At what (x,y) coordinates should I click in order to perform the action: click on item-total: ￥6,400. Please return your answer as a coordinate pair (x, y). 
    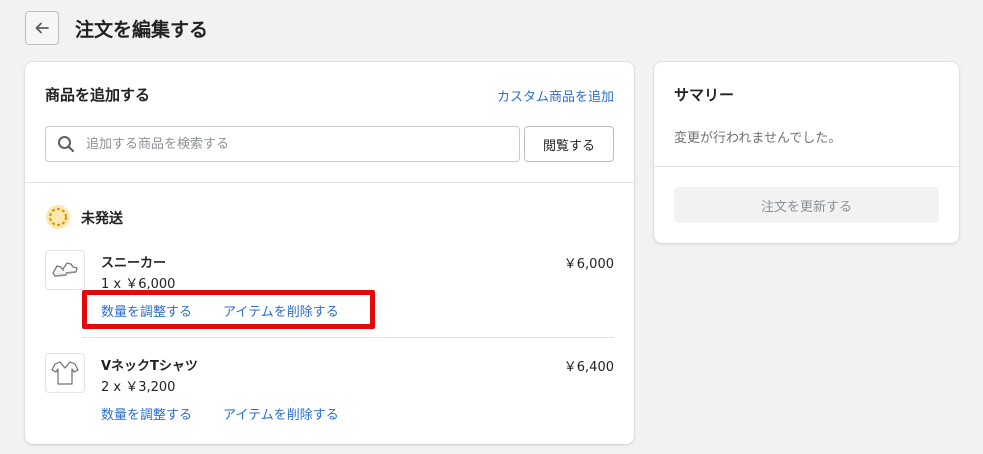
    Looking at the image, I should click on (588, 367).